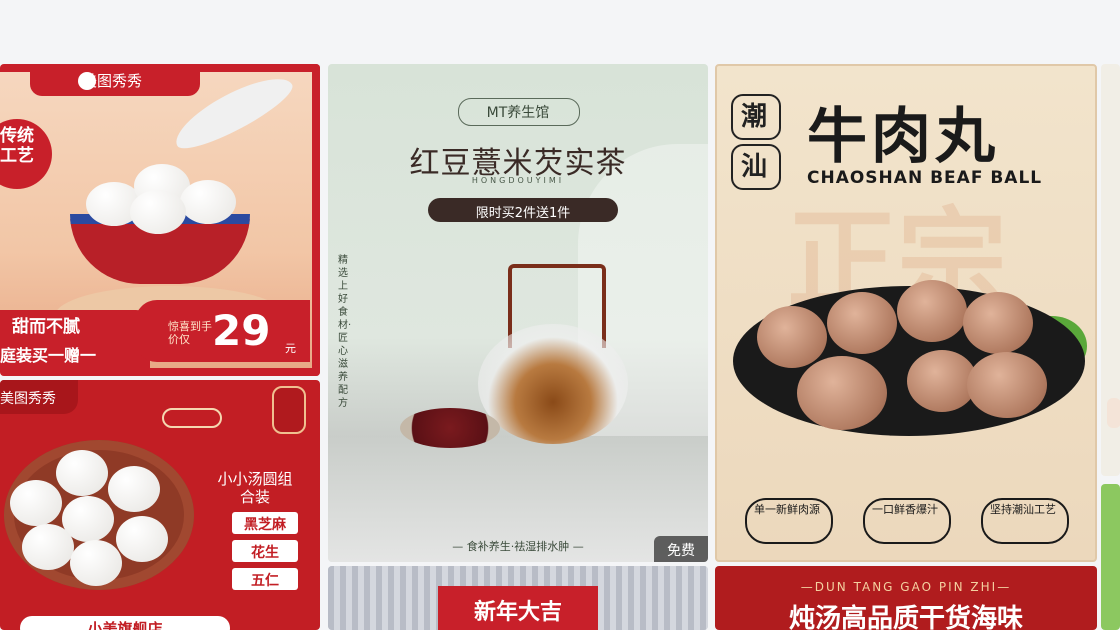  Describe the element at coordinates (190, 333) in the screenshot. I see `price-prefix: 惊喜到手价仅` at that location.